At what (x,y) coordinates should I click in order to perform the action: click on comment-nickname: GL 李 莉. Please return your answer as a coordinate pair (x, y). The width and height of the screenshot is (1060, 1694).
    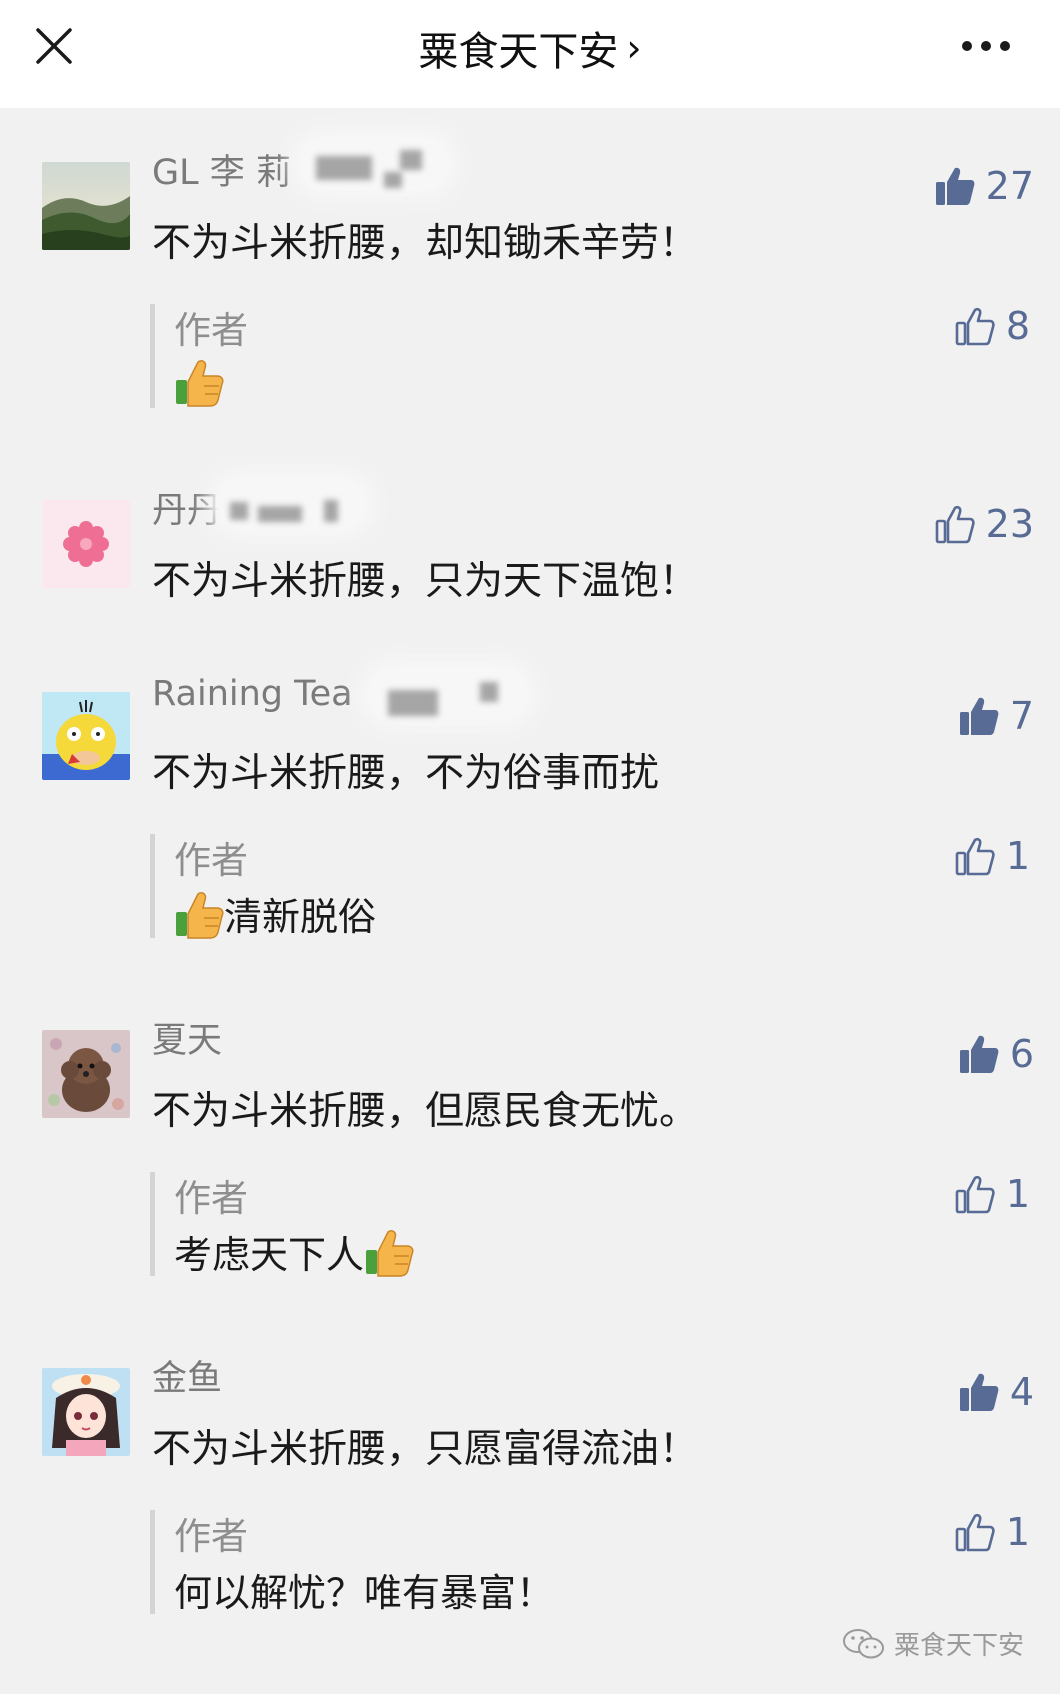
    Looking at the image, I should click on (221, 169).